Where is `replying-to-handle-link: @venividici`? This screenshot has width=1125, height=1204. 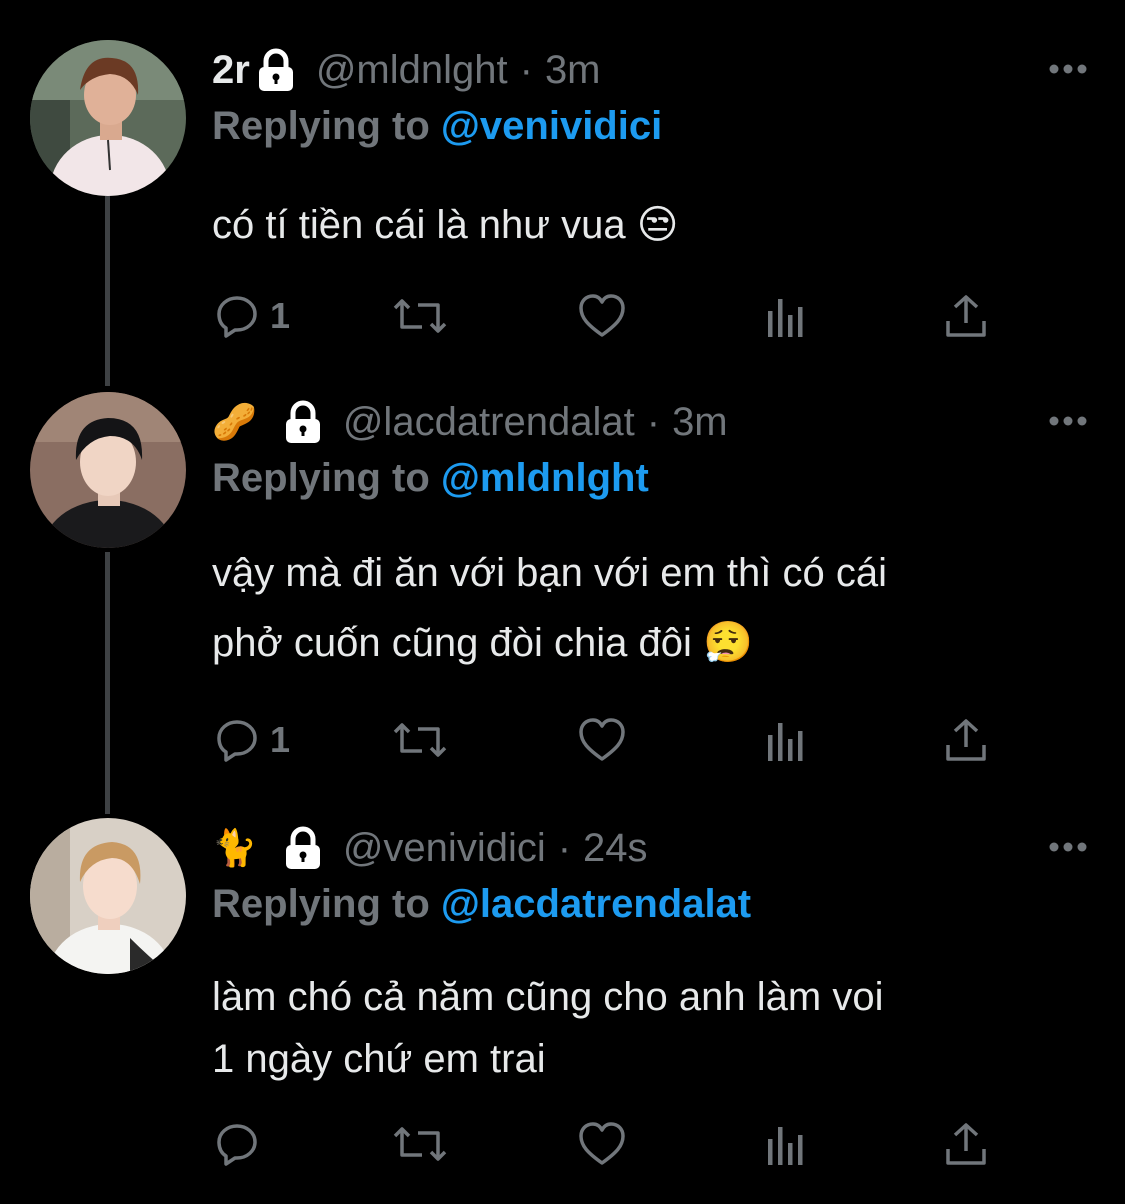 replying-to-handle-link: @venividici is located at coordinates (551, 126).